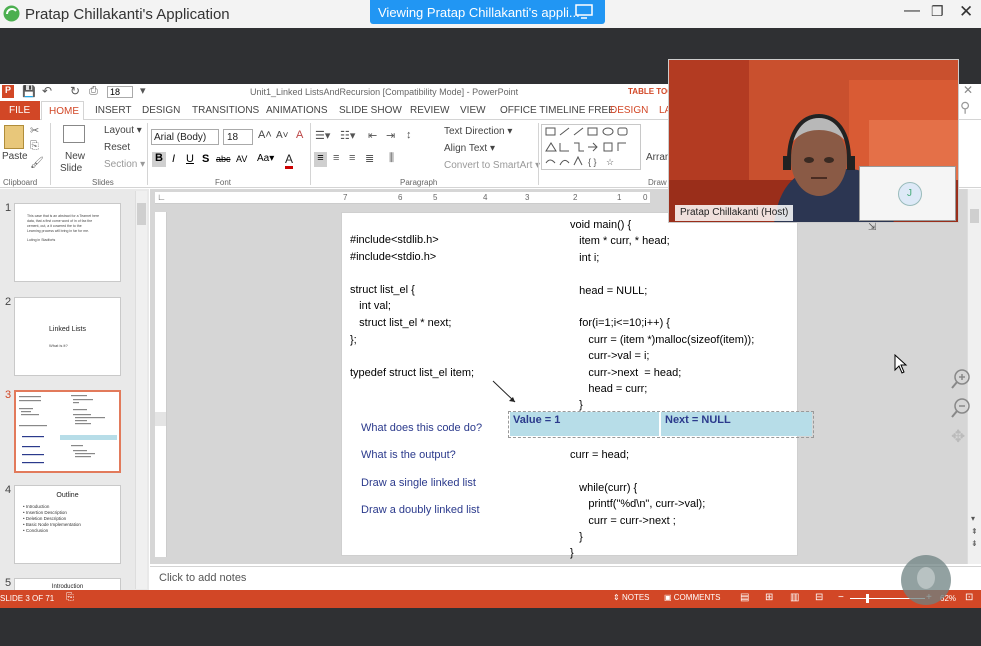 This screenshot has height=646, width=981. Describe the element at coordinates (67, 584) in the screenshot. I see `slide-thumbnail-5: Introduction` at that location.